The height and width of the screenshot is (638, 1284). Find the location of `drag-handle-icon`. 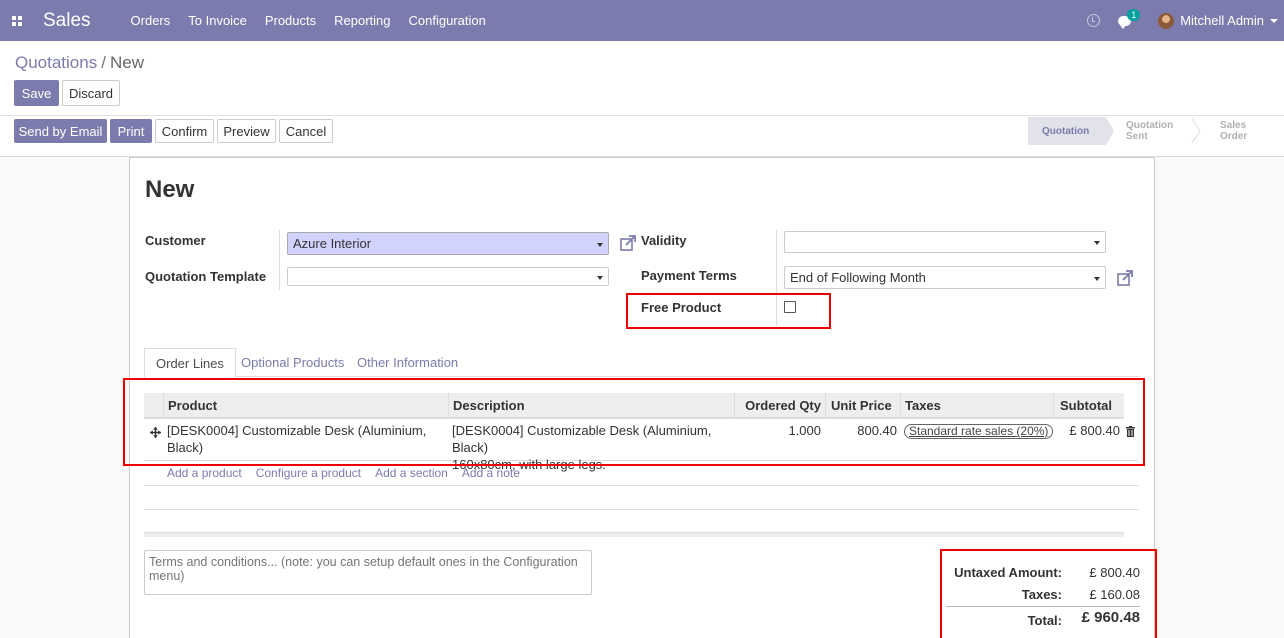

drag-handle-icon is located at coordinates (155, 432).